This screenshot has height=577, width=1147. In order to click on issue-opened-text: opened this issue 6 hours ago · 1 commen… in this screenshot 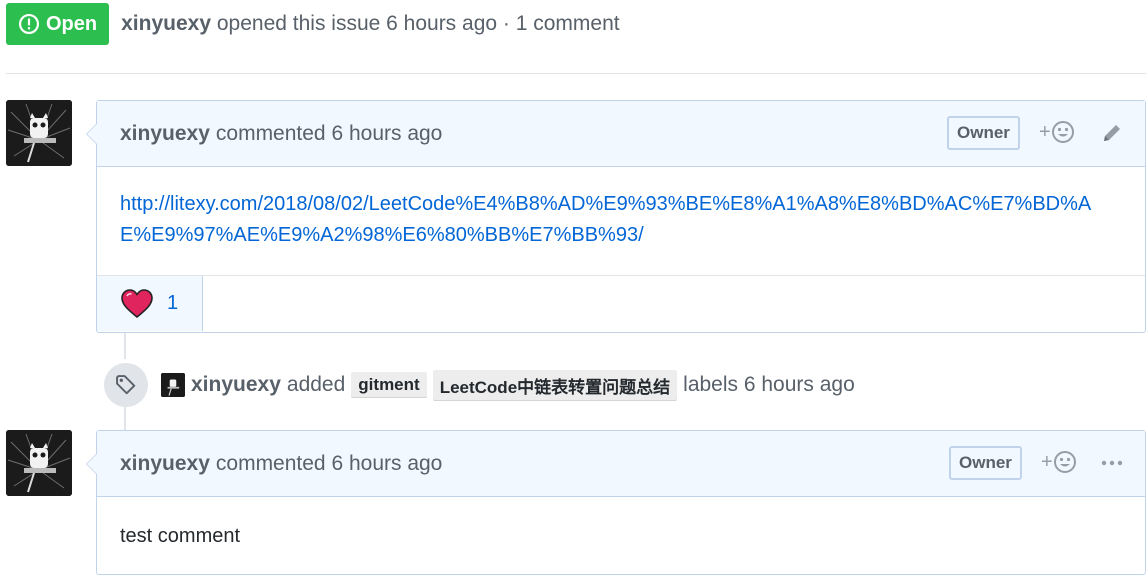, I will do `click(418, 23)`.